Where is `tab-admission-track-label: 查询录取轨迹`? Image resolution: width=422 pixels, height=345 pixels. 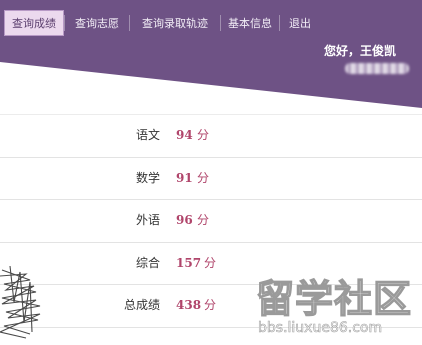 tab-admission-track-label: 查询录取轨迹 is located at coordinates (175, 23).